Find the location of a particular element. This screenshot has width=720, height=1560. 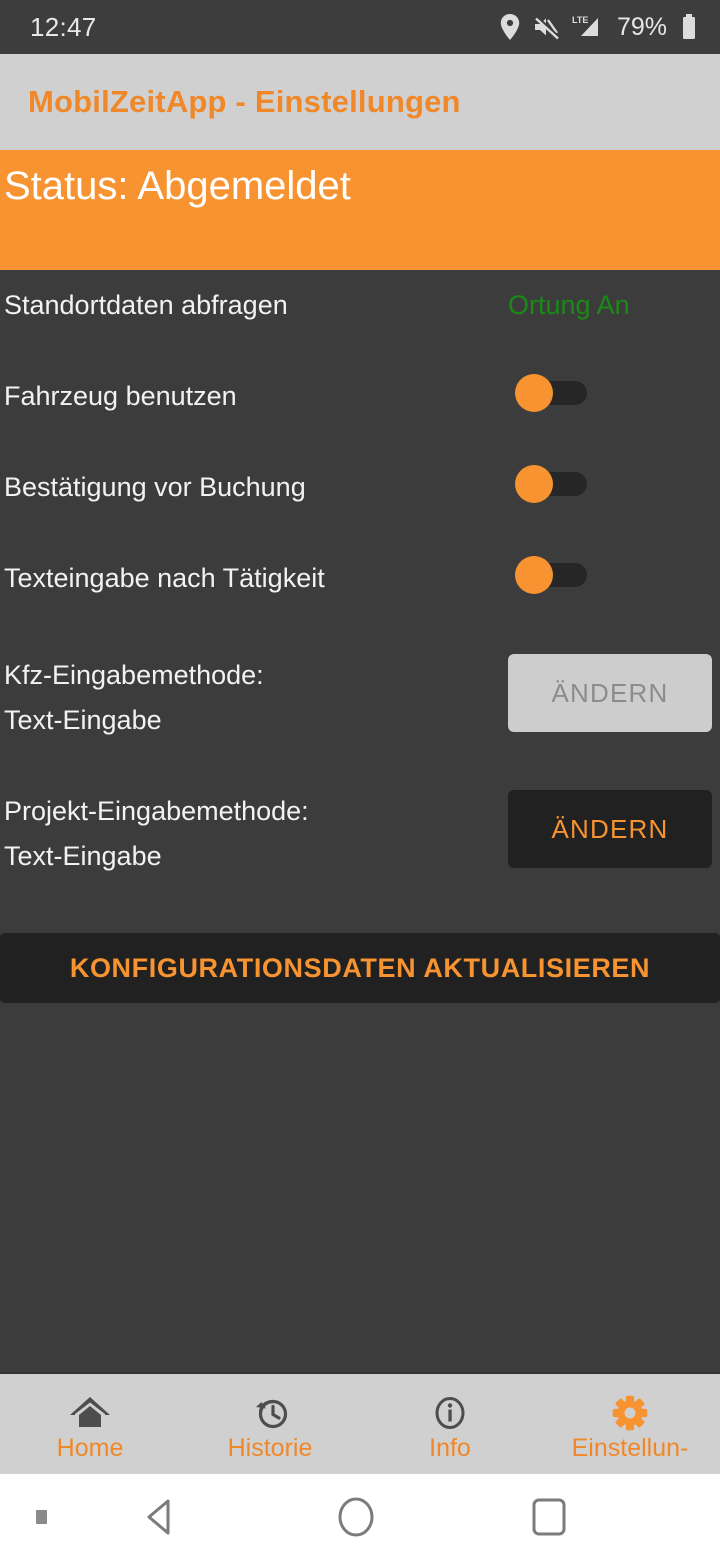

nav-item-home: Home is located at coordinates (90, 1424).